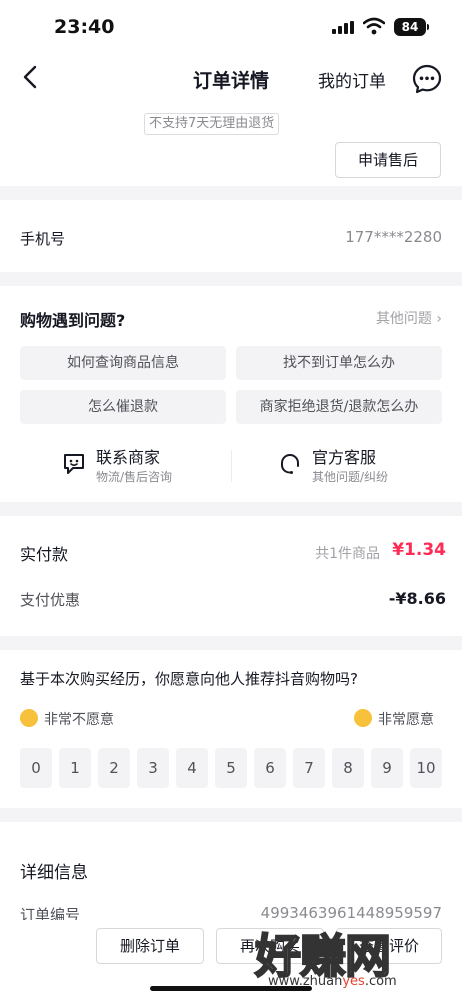  I want to click on discount-label: 支付优惠, so click(50, 600).